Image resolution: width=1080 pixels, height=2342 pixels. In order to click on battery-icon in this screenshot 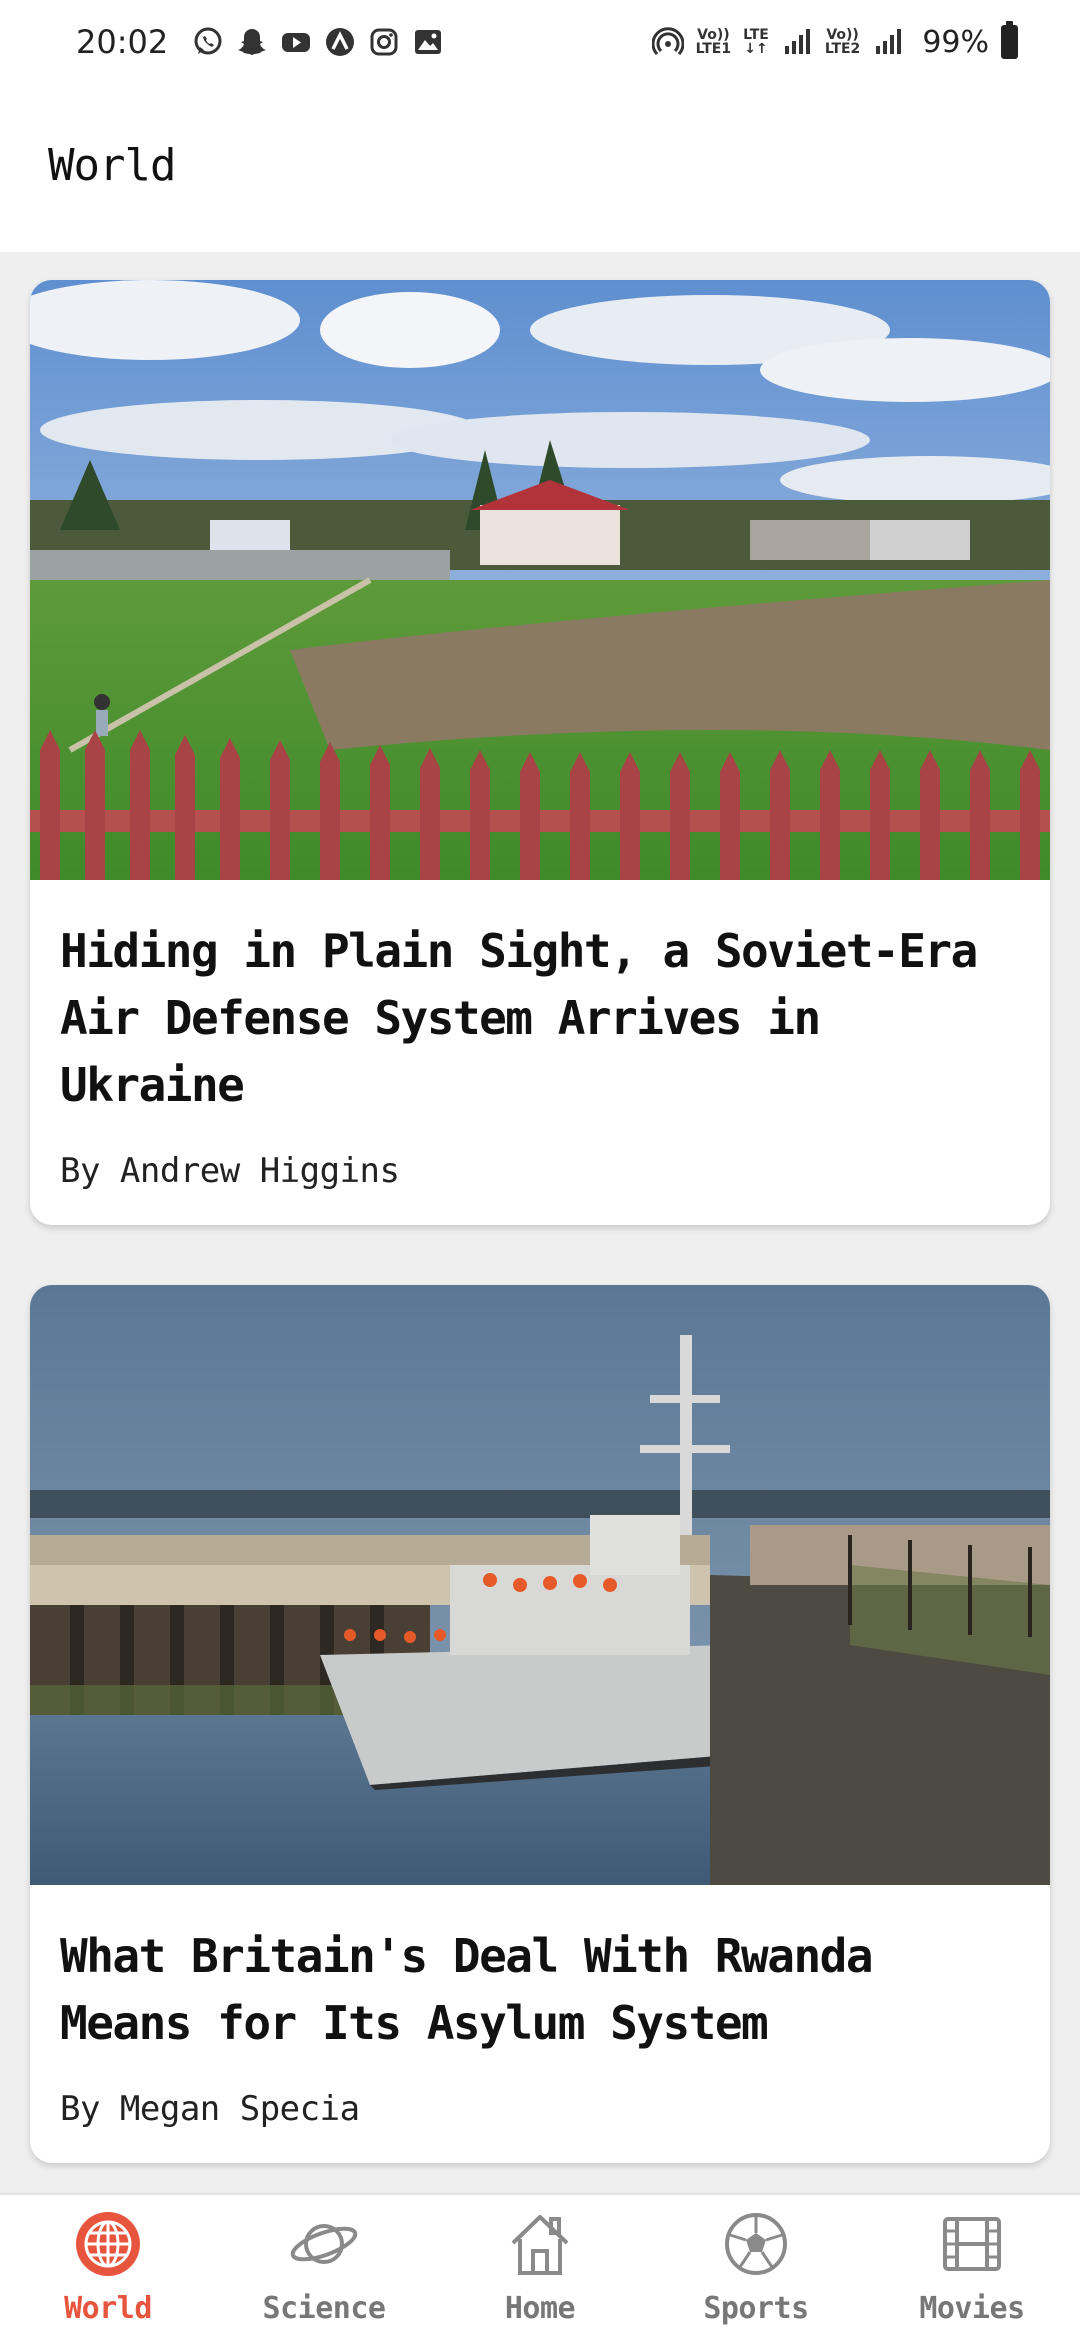, I will do `click(1009, 40)`.